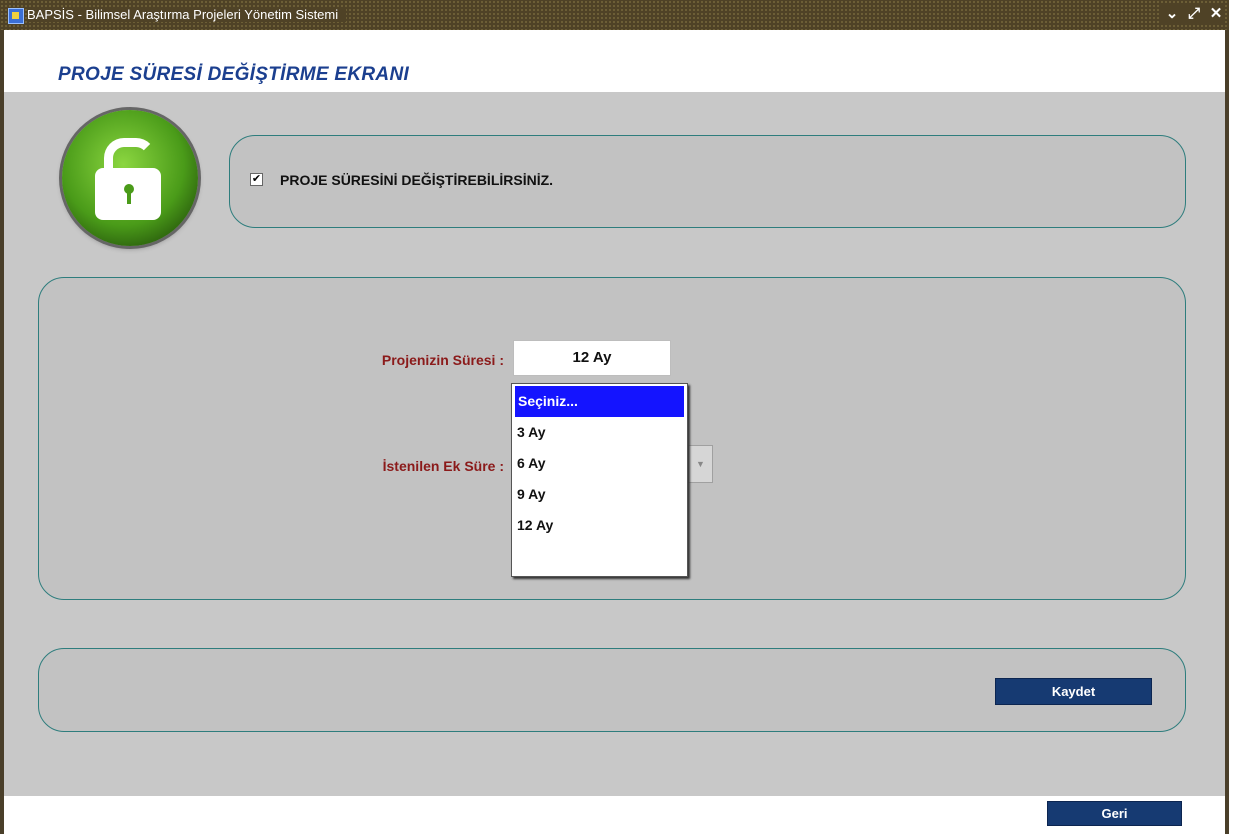  What do you see at coordinates (443, 466) in the screenshot?
I see `extension-label: İstenilen Ek Süre :` at bounding box center [443, 466].